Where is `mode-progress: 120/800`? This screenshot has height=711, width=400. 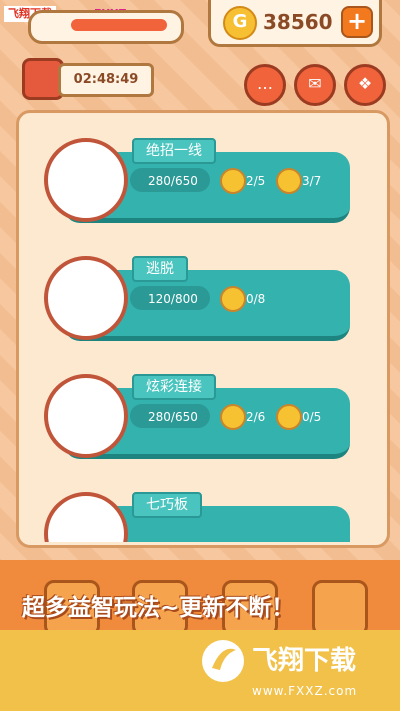 mode-progress: 120/800 is located at coordinates (173, 299).